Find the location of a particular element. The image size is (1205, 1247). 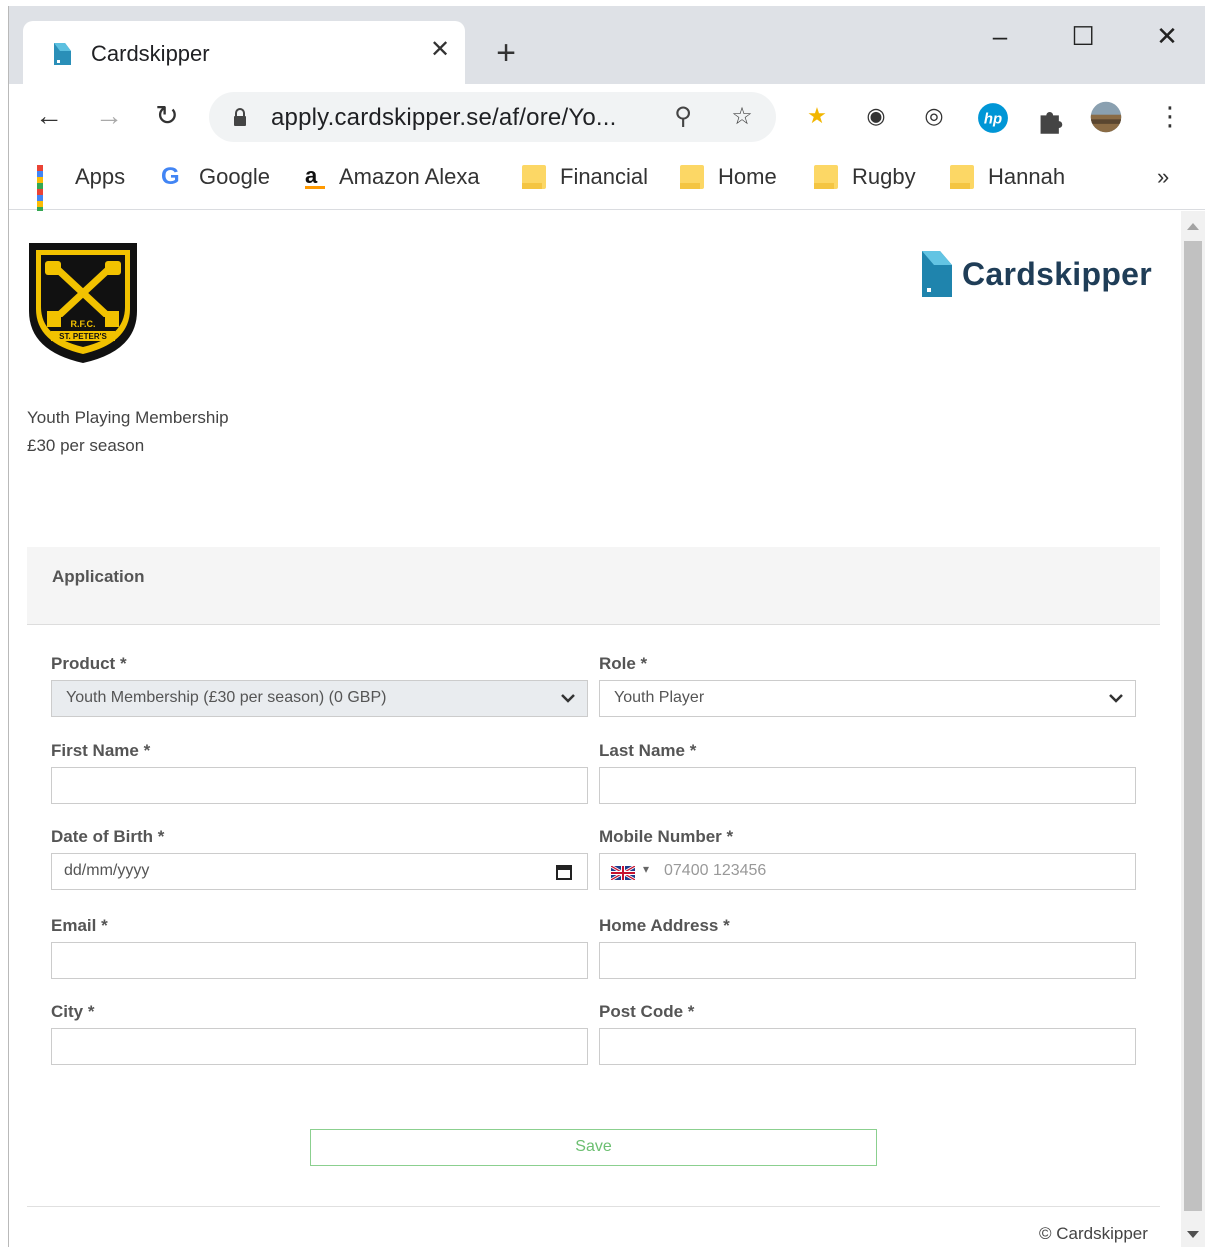

address-bar: apply.cardskipper.se/af/ore/Yo... ⚲ ☆ is located at coordinates (492, 117).